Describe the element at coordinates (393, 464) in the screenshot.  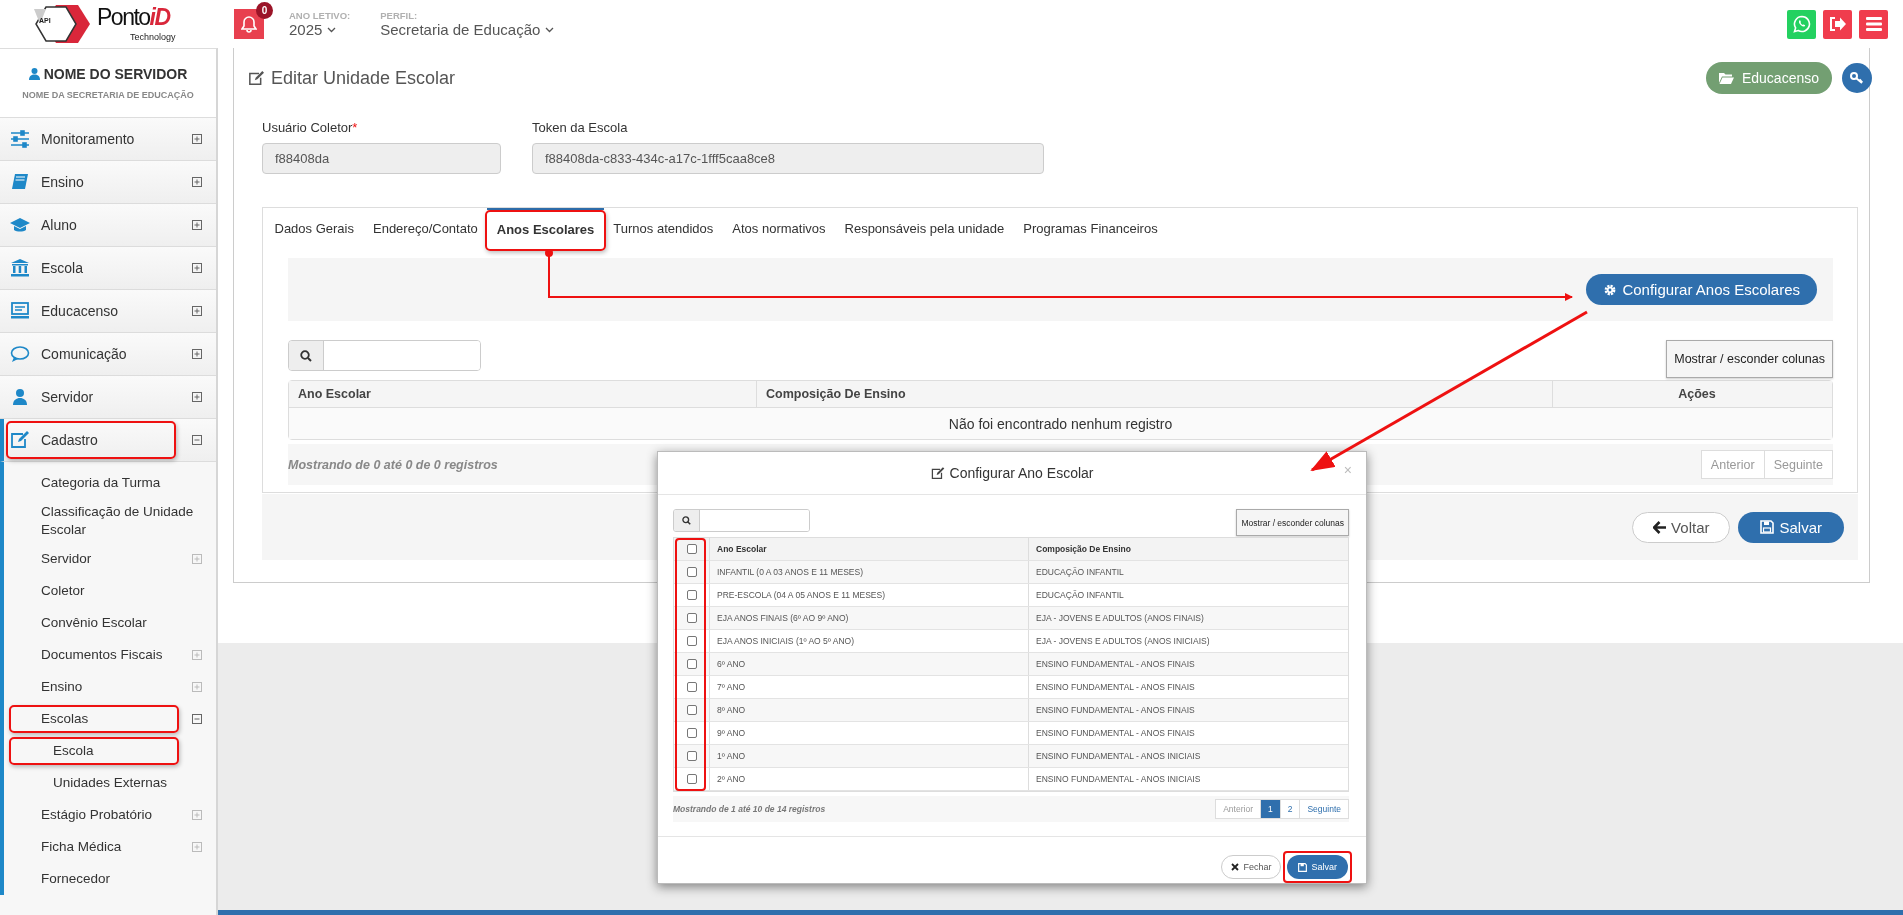
I see `record-summary: Mostrando de 0 até 0 de 0 registros` at that location.